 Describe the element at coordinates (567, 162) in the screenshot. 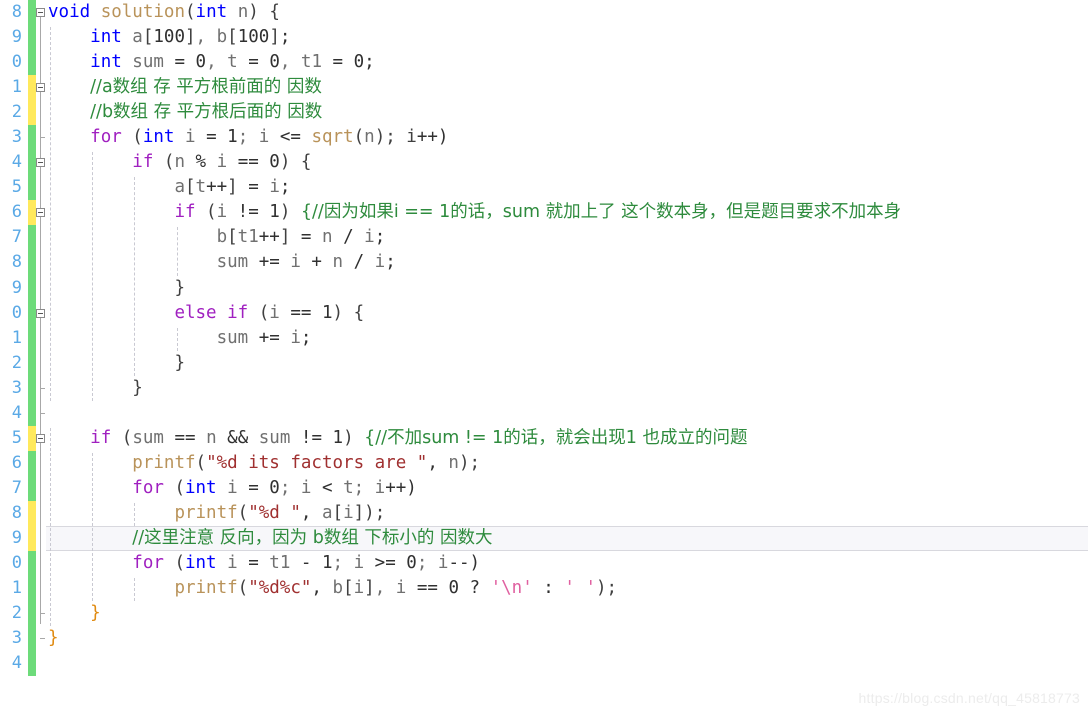

I see `code-line: if (n % i == 0) {` at that location.